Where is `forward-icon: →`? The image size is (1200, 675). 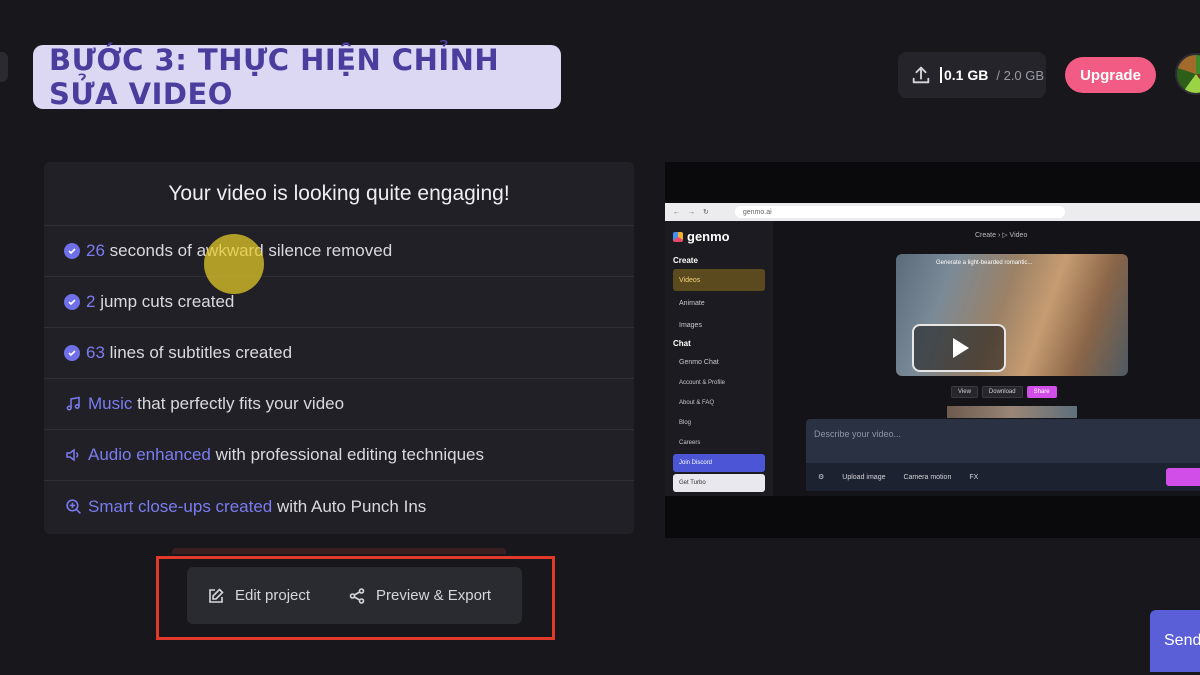
forward-icon: → is located at coordinates (691, 212).